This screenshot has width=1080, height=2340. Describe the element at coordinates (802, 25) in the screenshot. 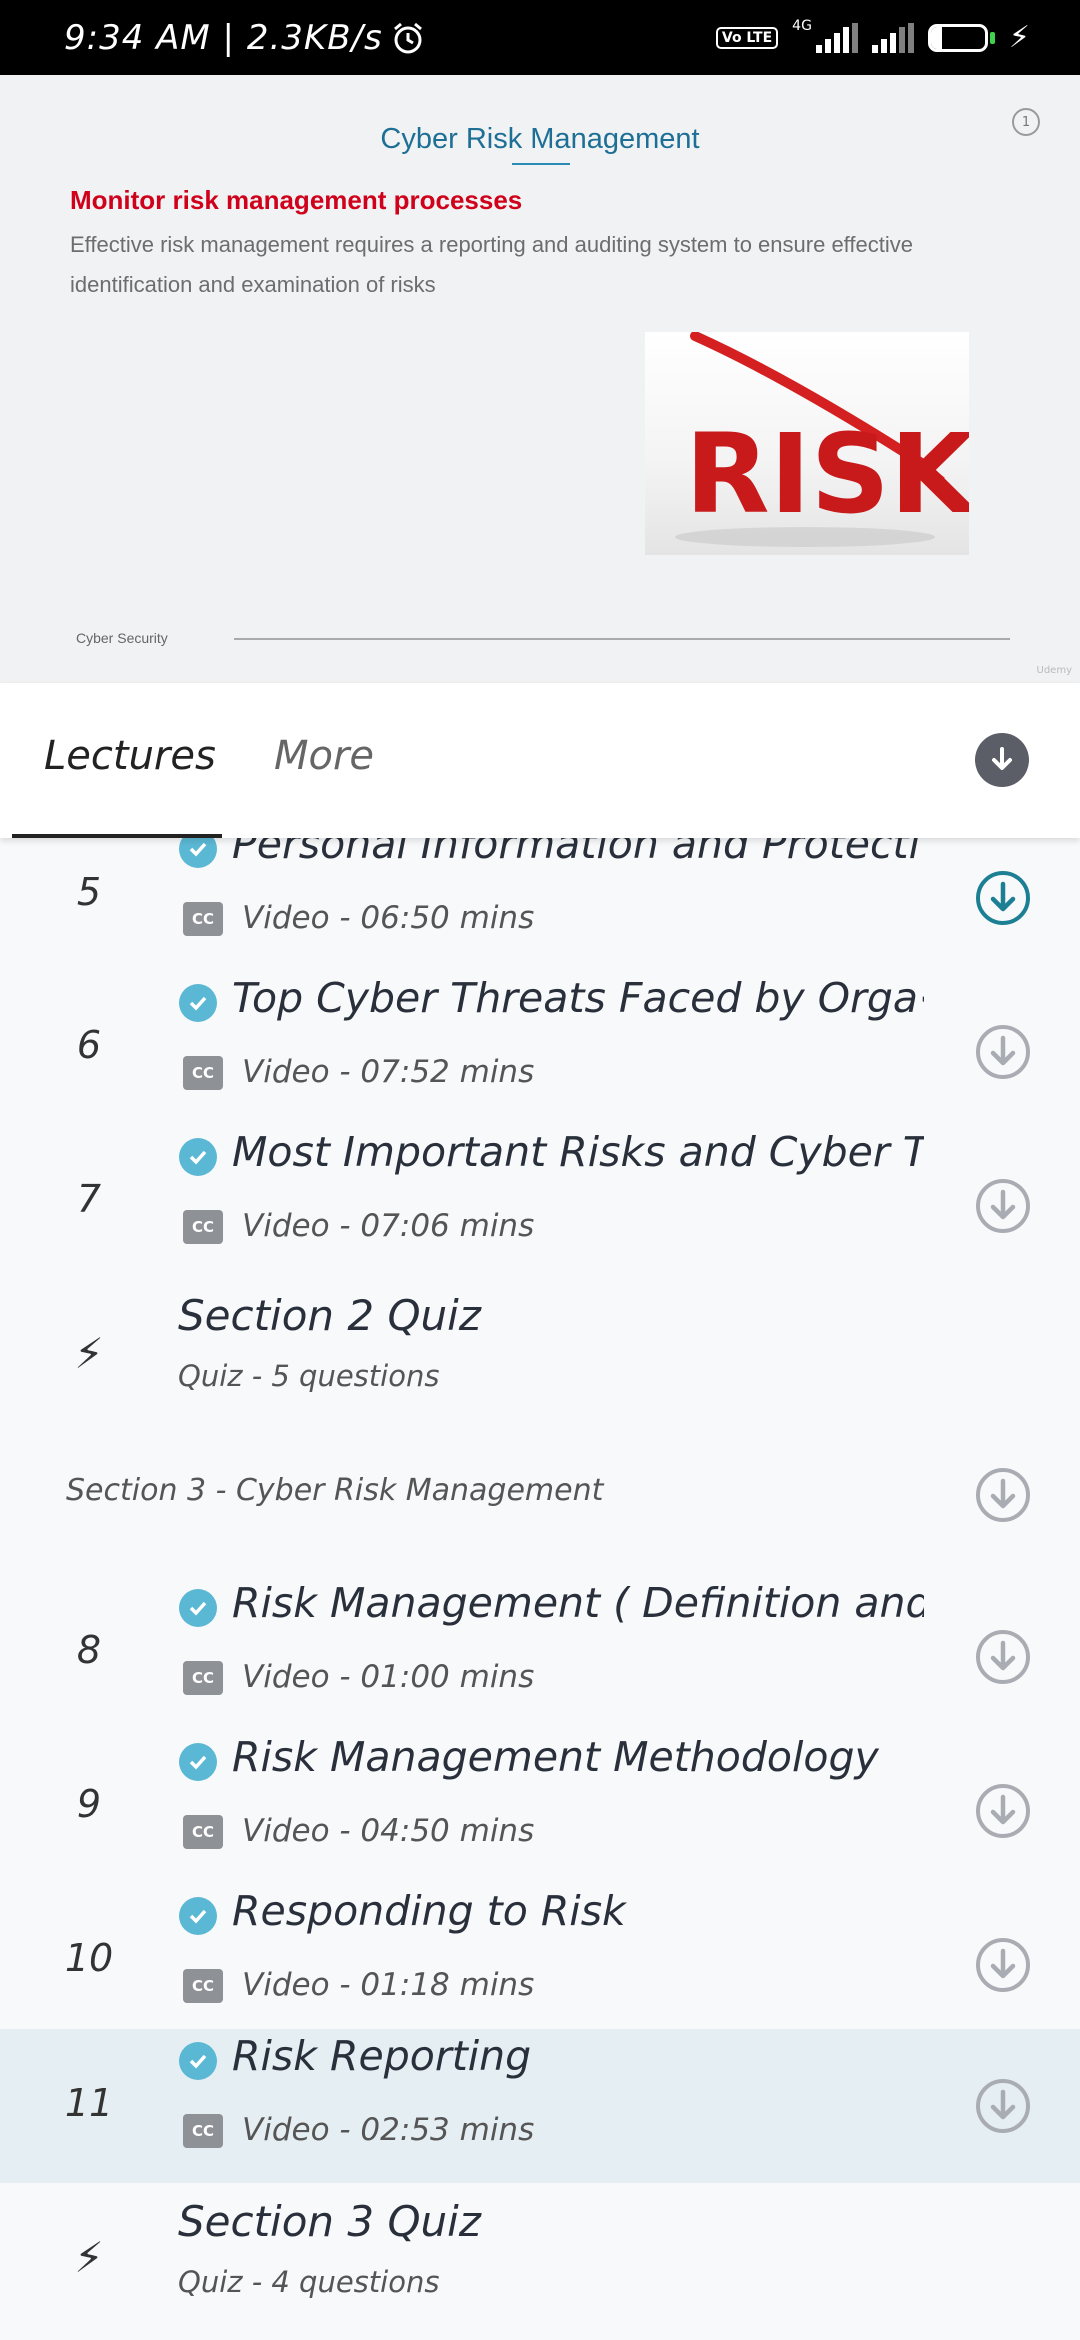

I see `network-type: 4G` at that location.